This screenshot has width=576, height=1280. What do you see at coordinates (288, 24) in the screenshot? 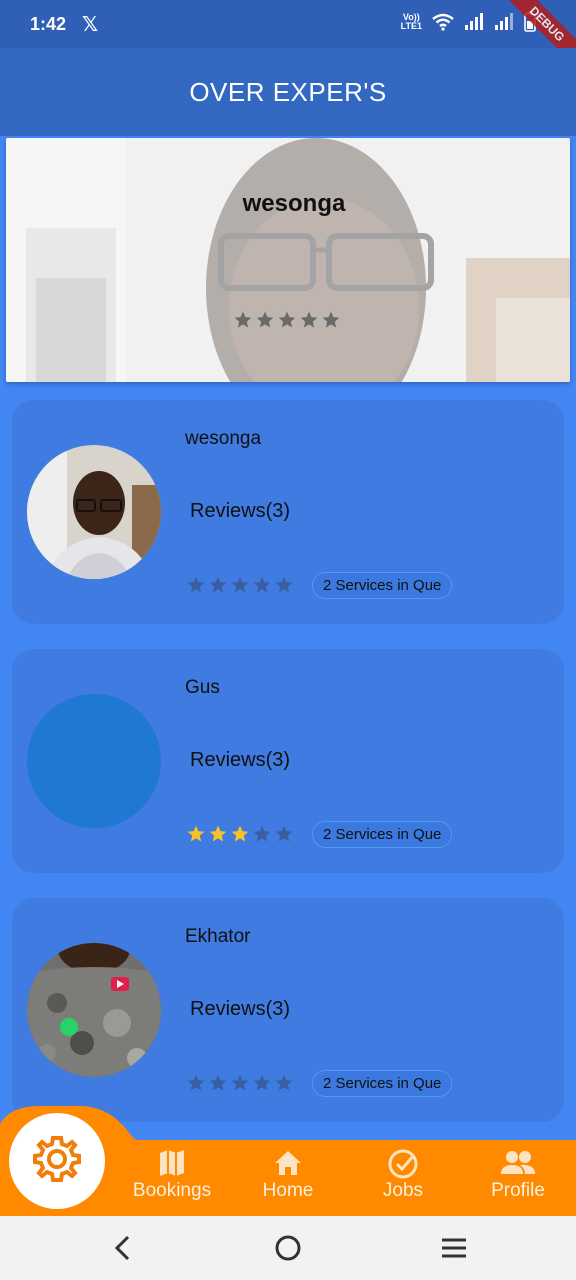
I see `status-bar: 1:42 𝕏 Vo)) LTE1` at bounding box center [288, 24].